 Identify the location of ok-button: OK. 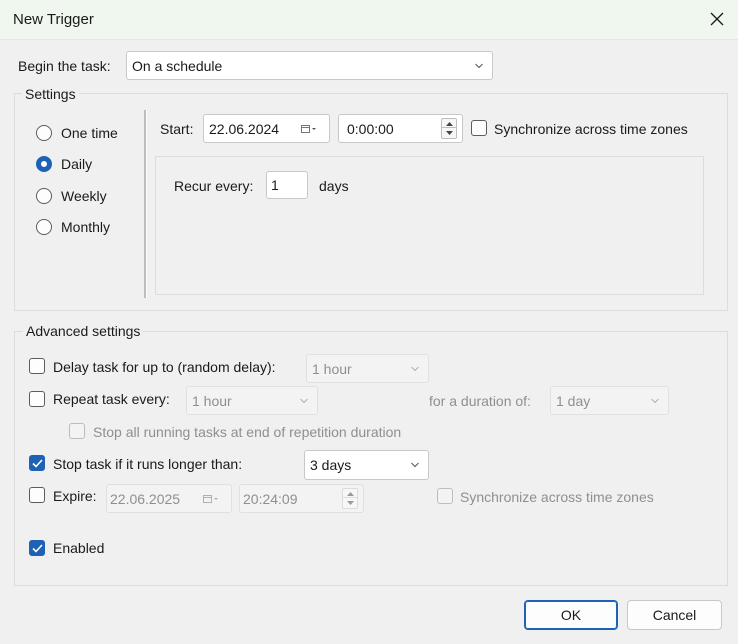
(571, 615).